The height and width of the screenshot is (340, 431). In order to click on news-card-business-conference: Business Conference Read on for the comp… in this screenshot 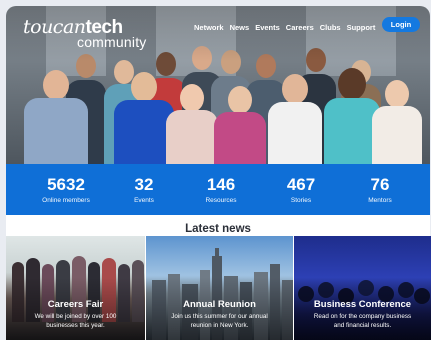, I will do `click(362, 288)`.